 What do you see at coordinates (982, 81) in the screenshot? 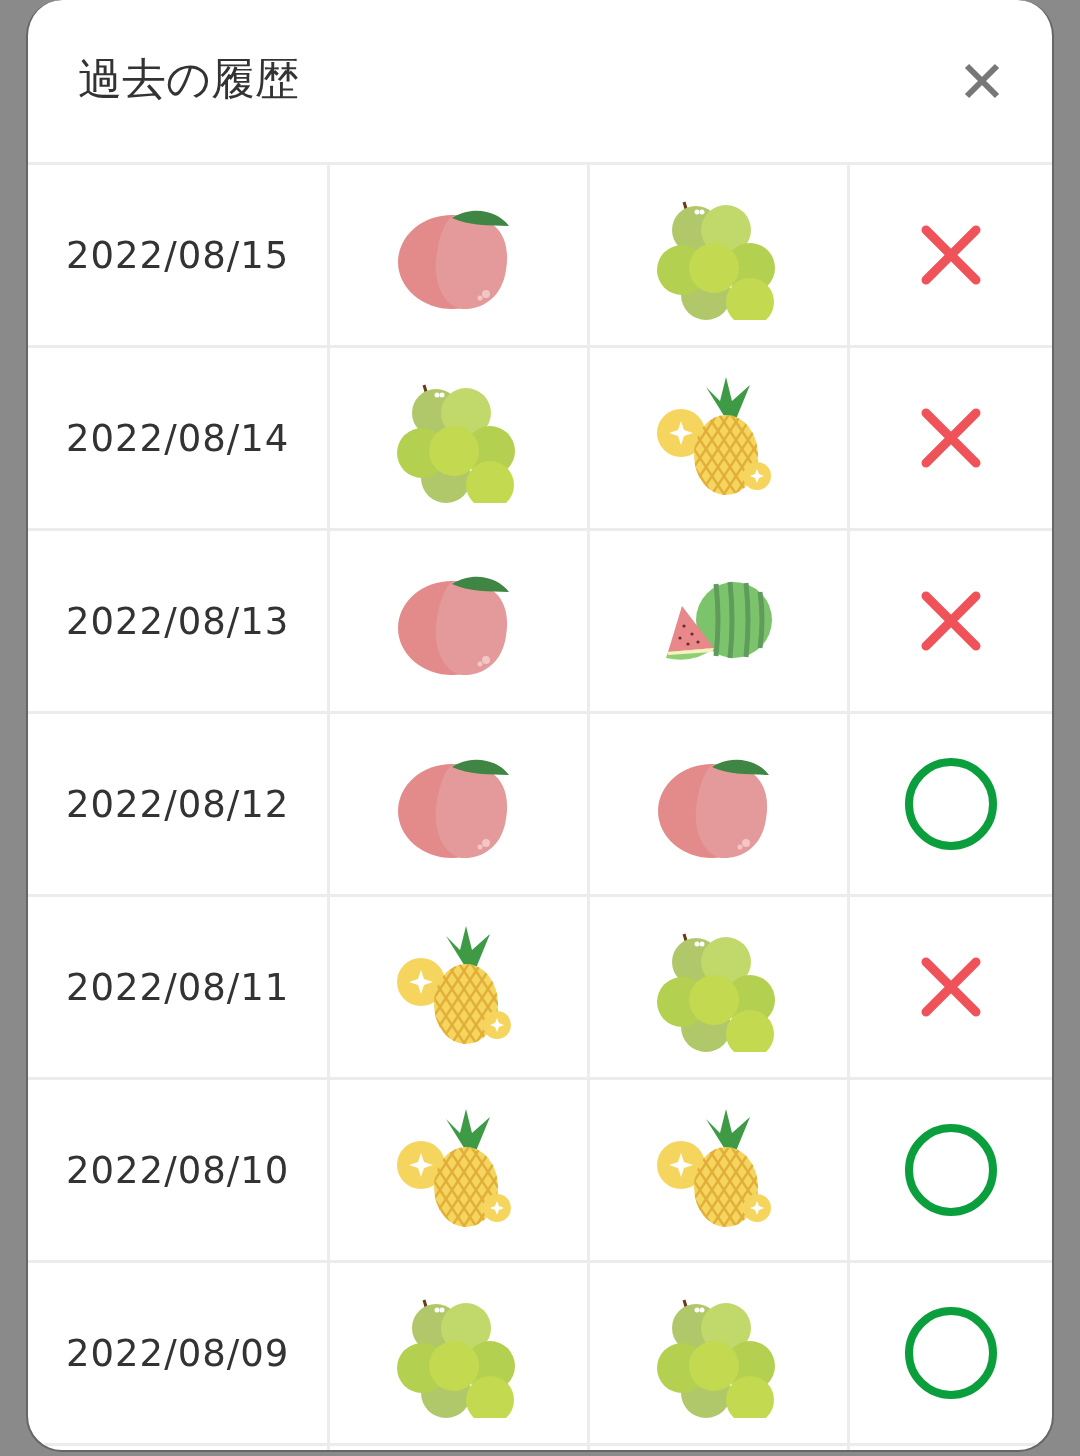
I see `close-icon` at bounding box center [982, 81].